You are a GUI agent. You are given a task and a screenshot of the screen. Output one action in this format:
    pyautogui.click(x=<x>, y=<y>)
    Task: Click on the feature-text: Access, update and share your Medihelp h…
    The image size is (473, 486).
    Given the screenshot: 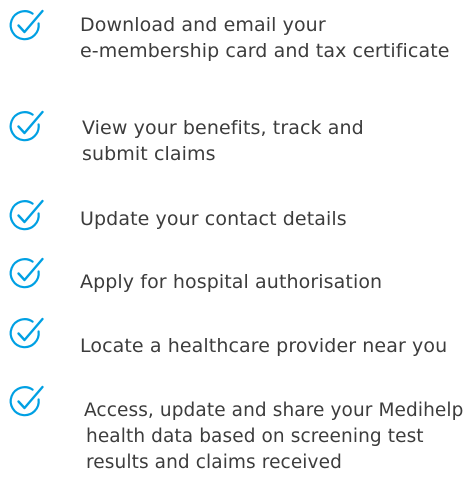 What is the action you would take?
    pyautogui.click(x=274, y=437)
    